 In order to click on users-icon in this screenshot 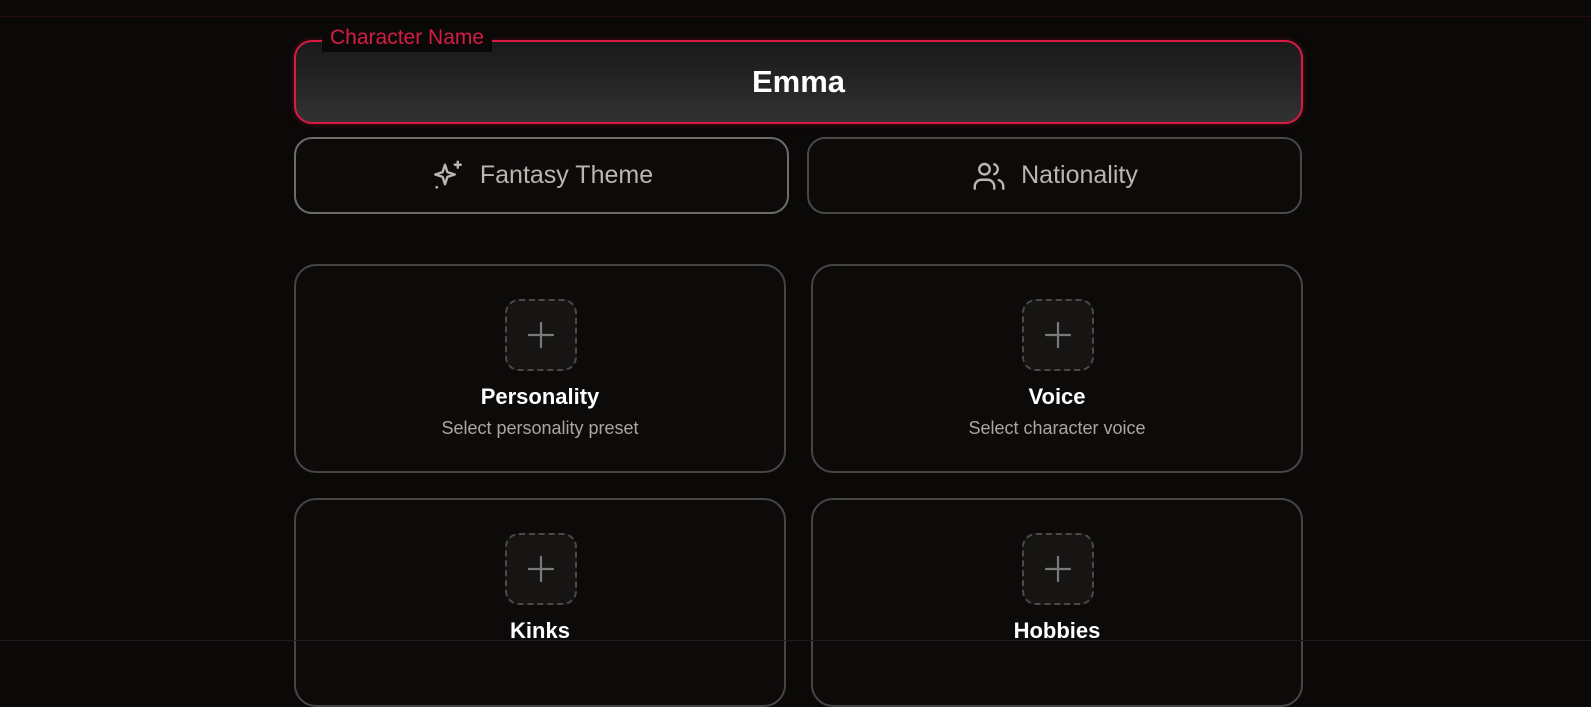, I will do `click(989, 176)`.